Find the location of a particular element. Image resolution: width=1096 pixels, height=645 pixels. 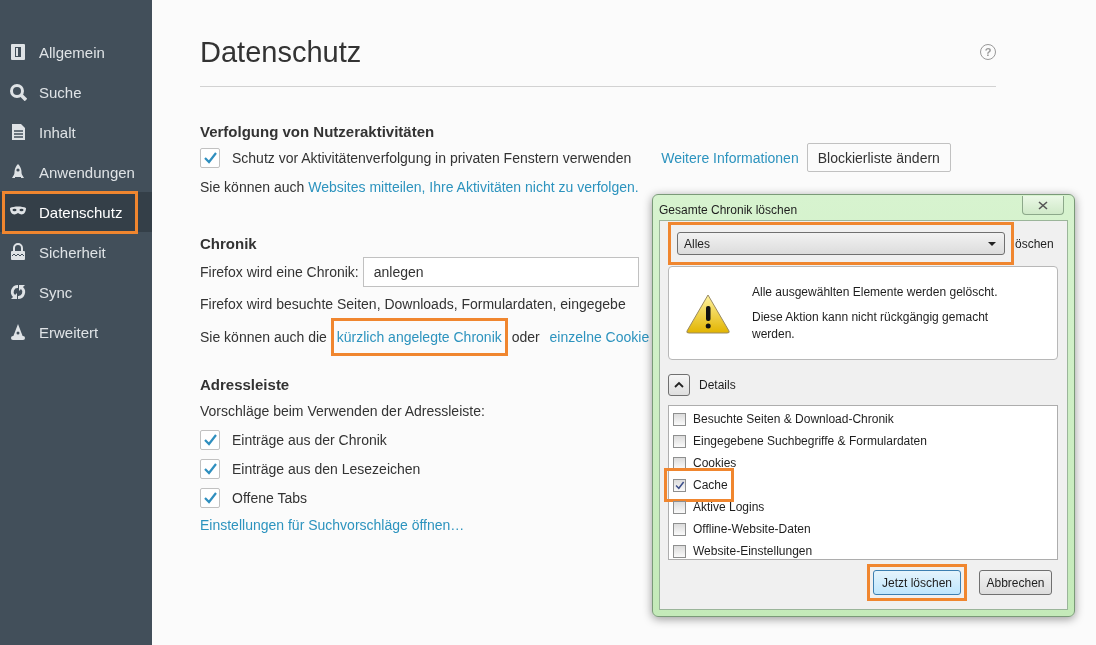

close-icon is located at coordinates (1043, 205).